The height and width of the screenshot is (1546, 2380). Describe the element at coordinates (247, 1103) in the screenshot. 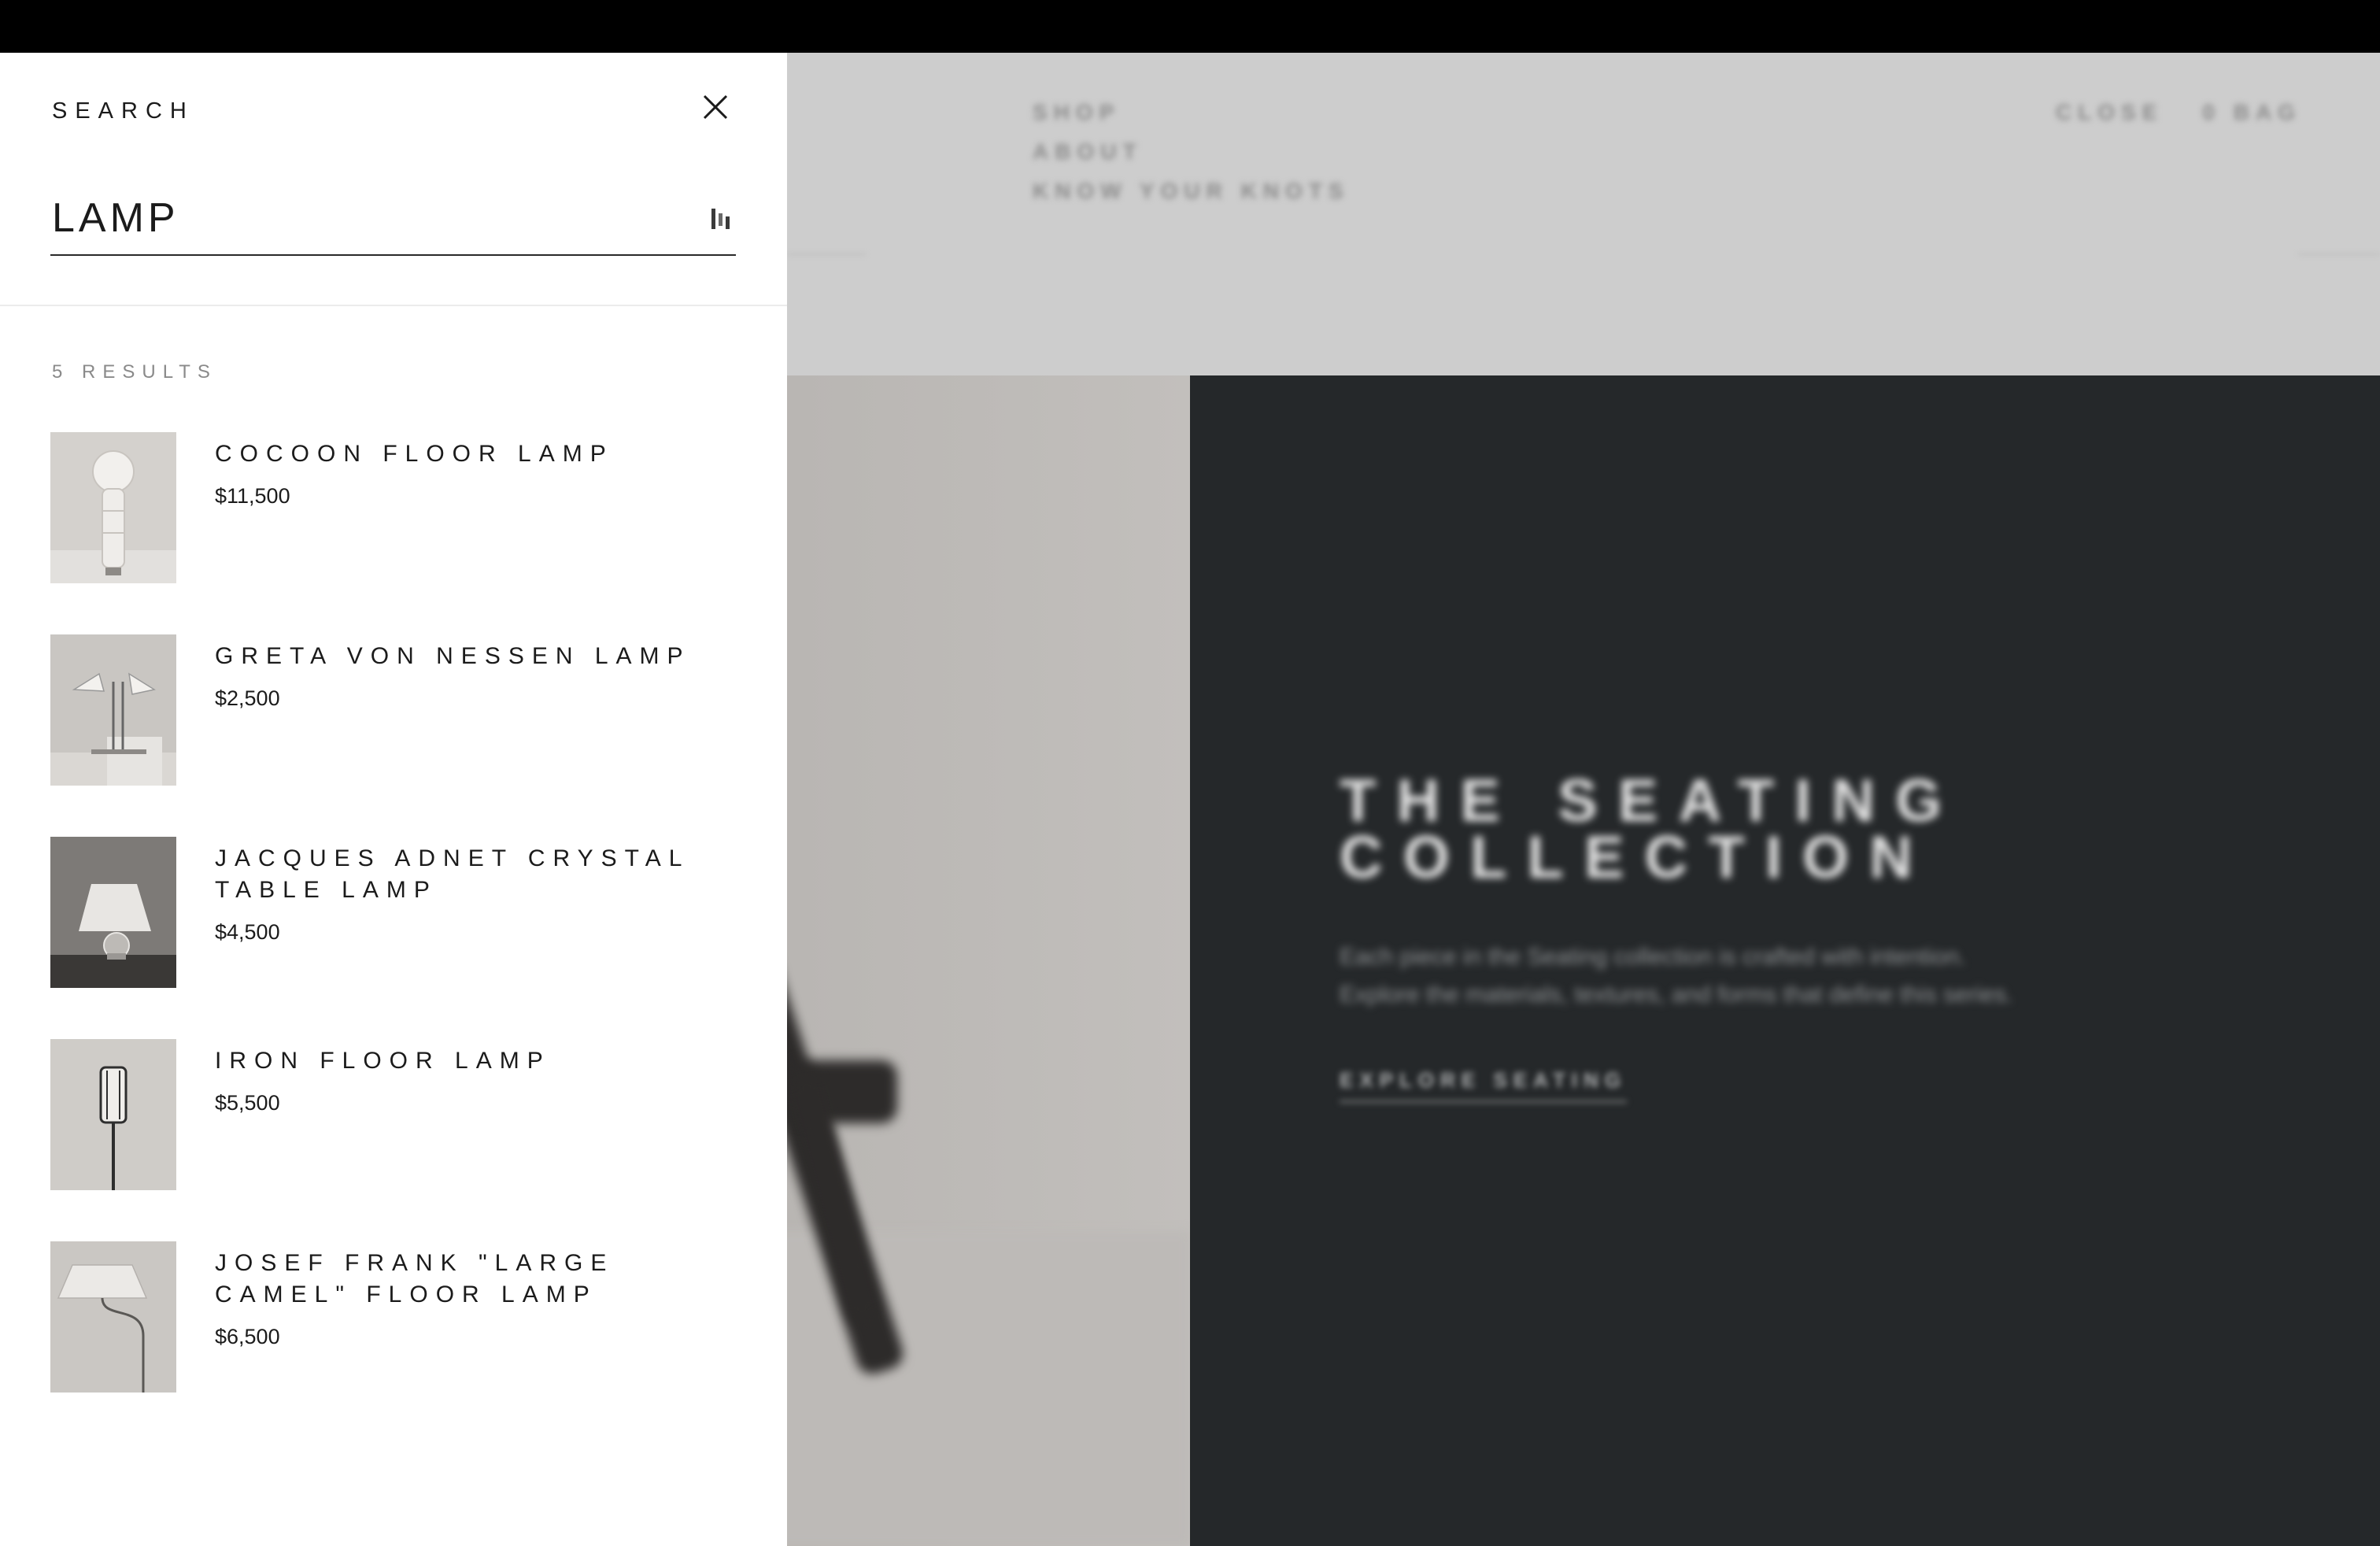

I see `product-price: $5,500` at that location.